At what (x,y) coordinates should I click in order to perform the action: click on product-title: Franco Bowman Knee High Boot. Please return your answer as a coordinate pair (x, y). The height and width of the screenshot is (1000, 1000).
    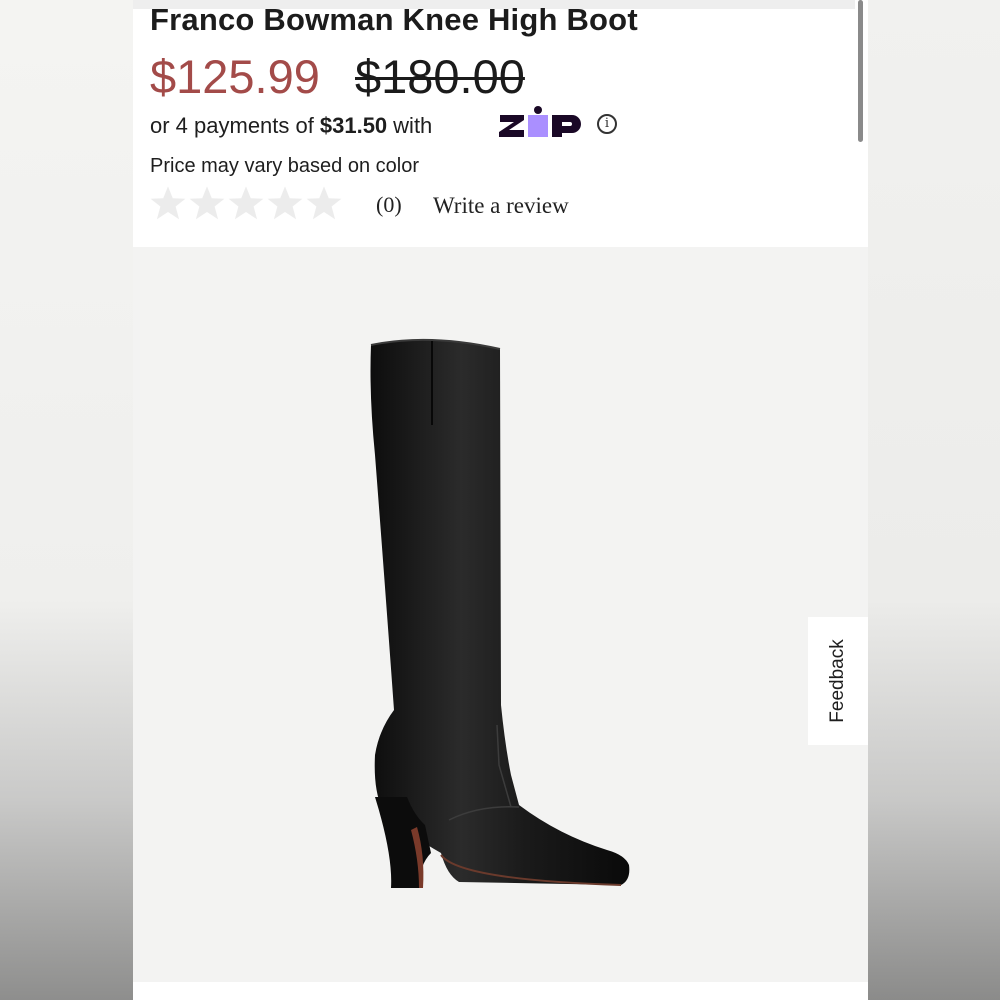
    Looking at the image, I should click on (394, 19).